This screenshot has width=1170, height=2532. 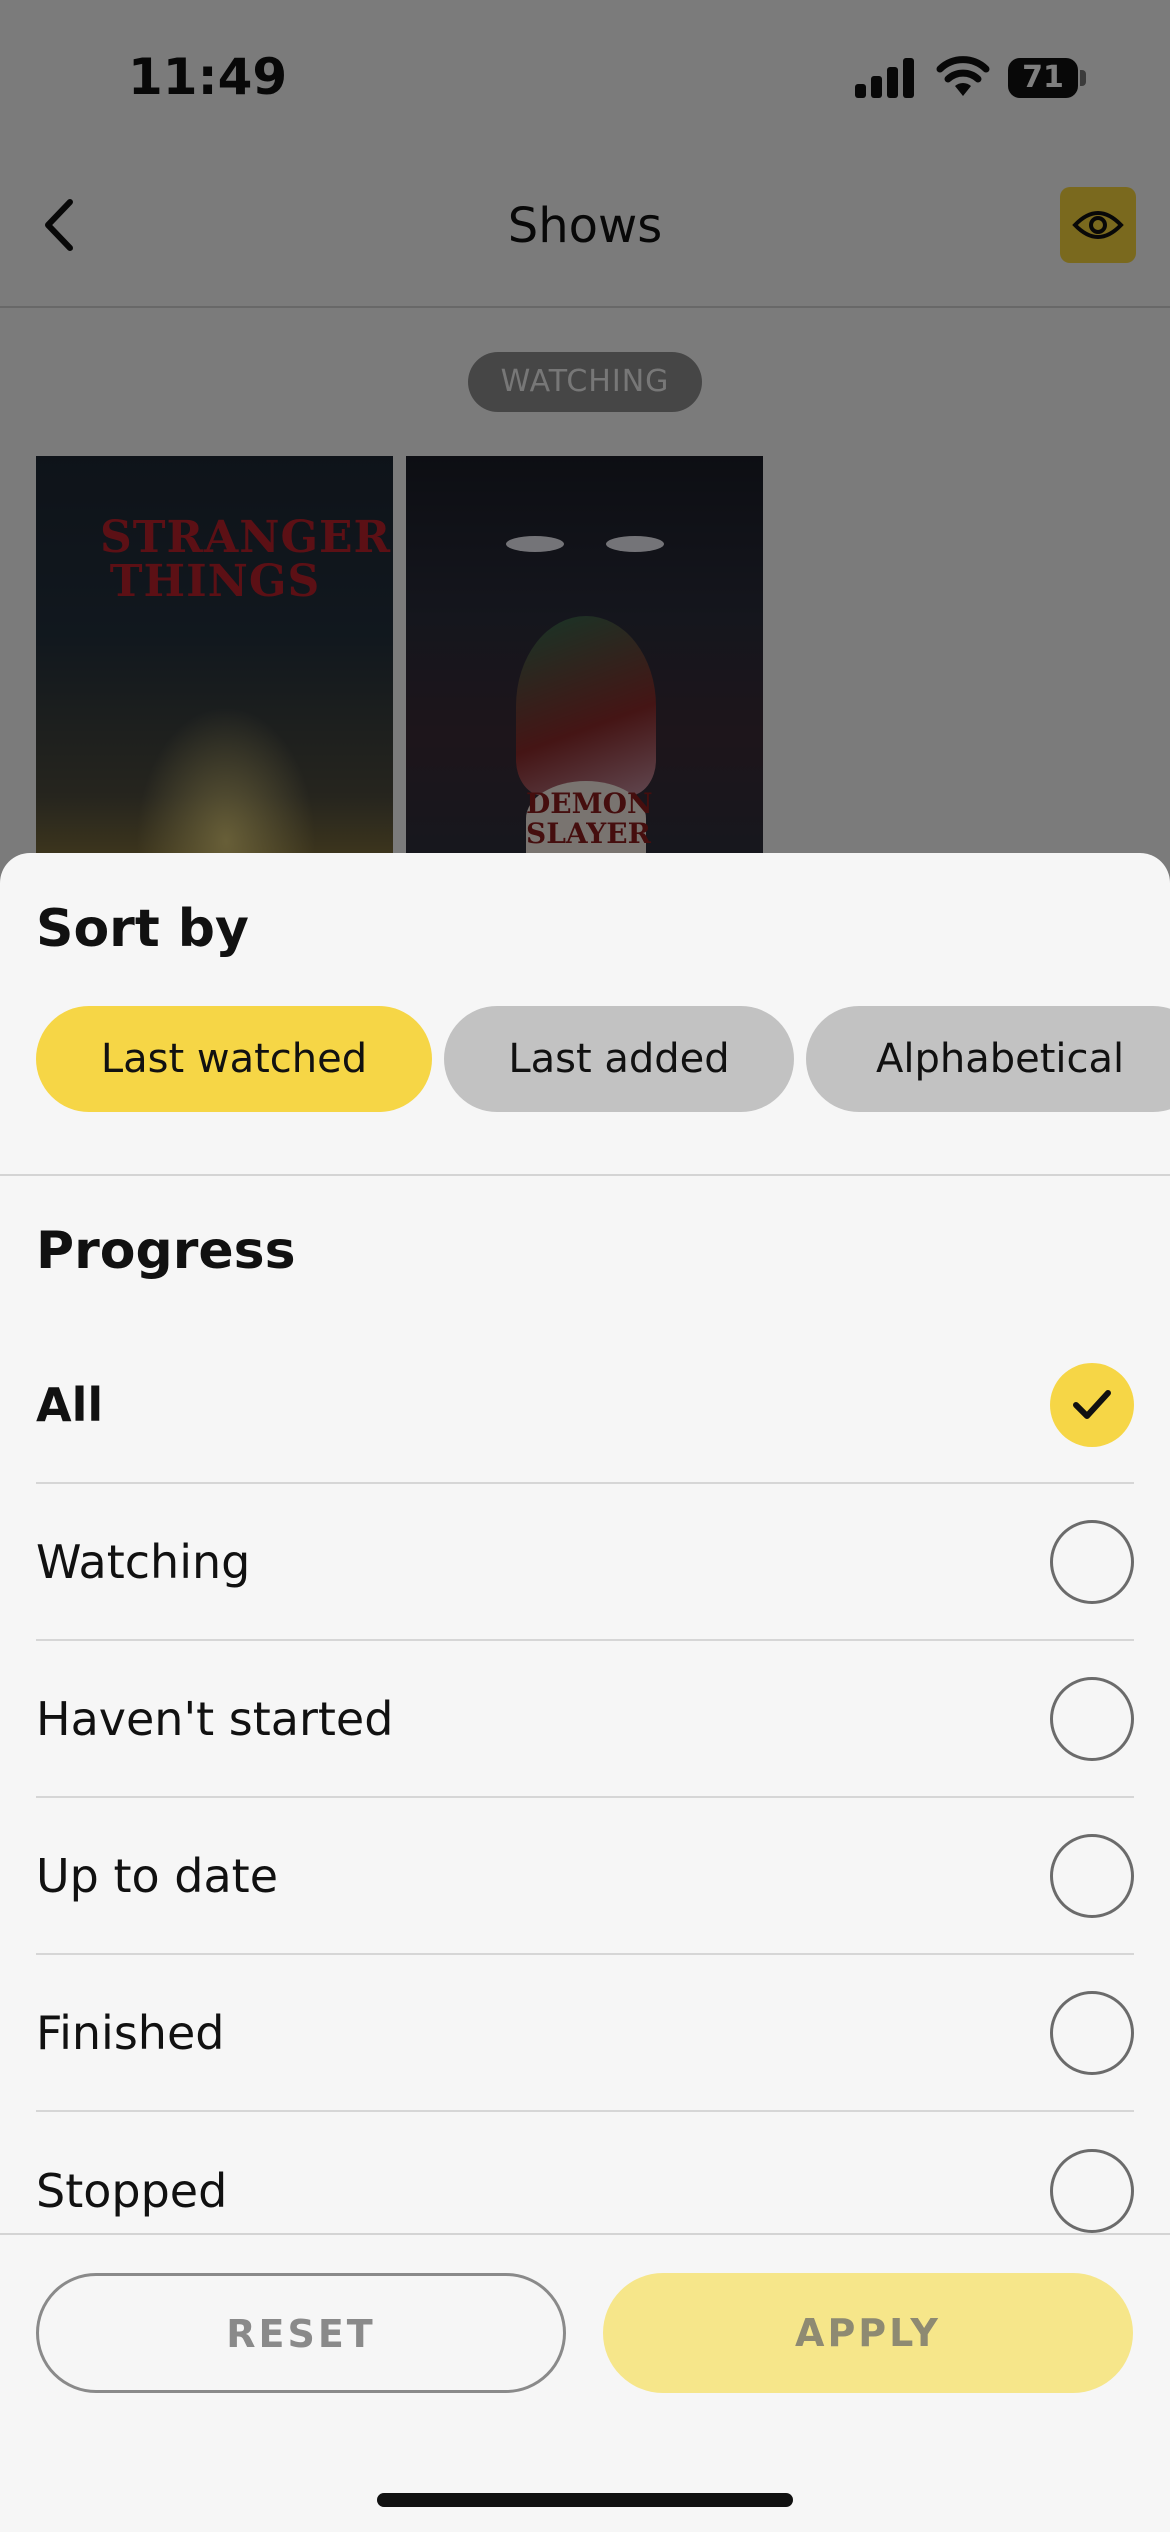 I want to click on progress-title: Progress, so click(x=166, y=1251).